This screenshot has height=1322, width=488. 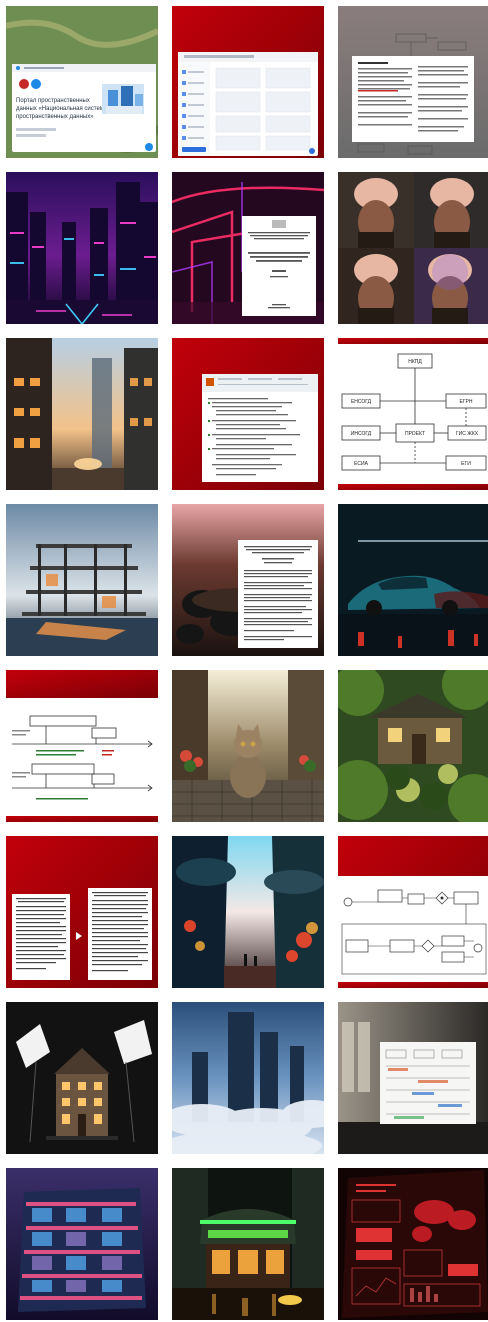 I want to click on gallery-tile-car-night, so click(x=413, y=580).